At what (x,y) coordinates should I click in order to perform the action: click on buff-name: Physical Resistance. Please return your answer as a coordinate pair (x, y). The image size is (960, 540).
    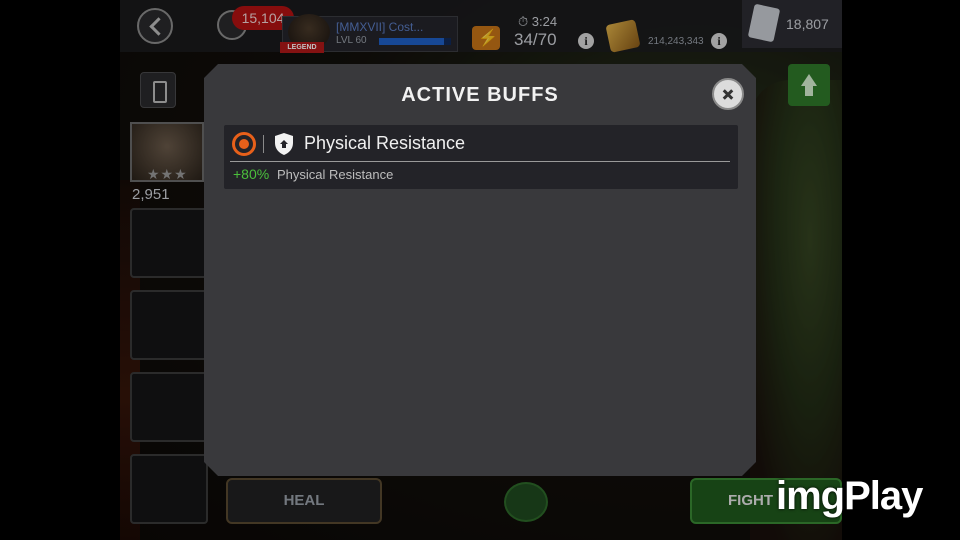
    Looking at the image, I should click on (385, 143).